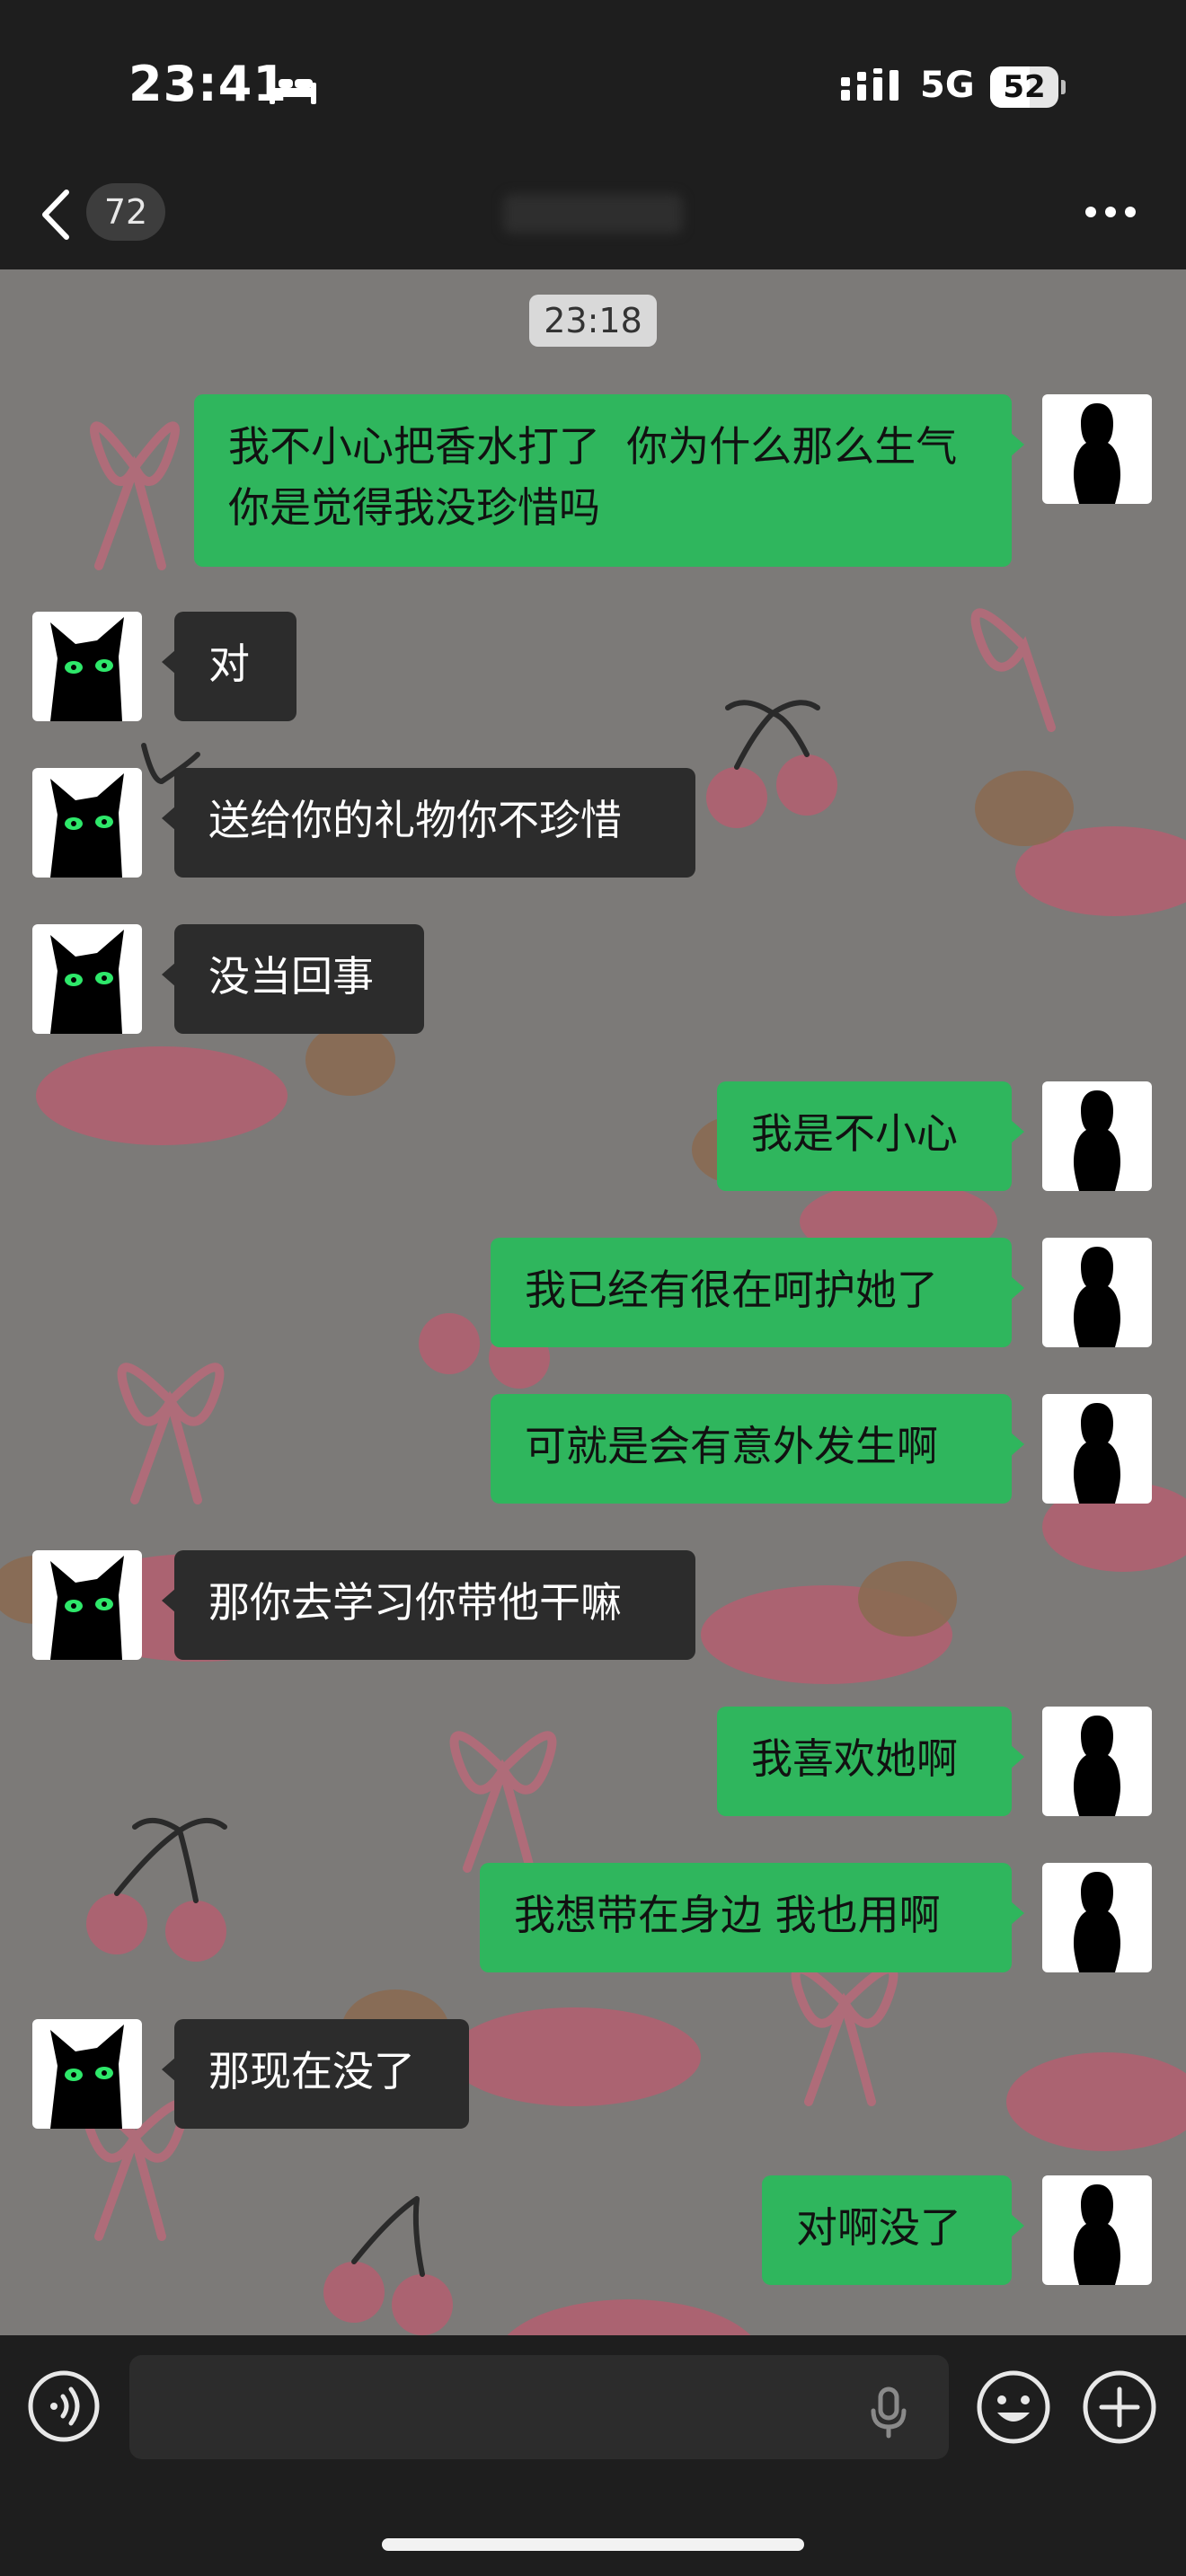 Image resolution: width=1186 pixels, height=2576 pixels. I want to click on input-bar, so click(593, 2455).